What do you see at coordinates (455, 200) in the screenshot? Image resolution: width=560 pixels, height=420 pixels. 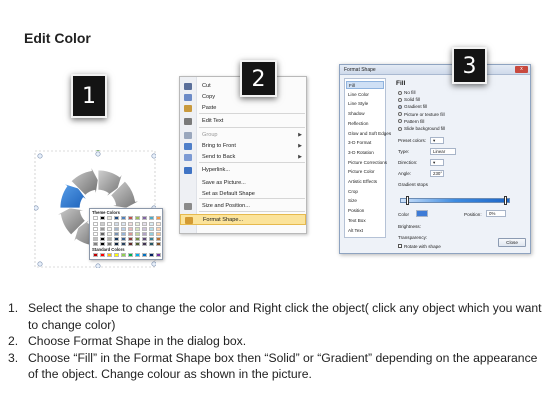 I see `gradient-stops-bar` at bounding box center [455, 200].